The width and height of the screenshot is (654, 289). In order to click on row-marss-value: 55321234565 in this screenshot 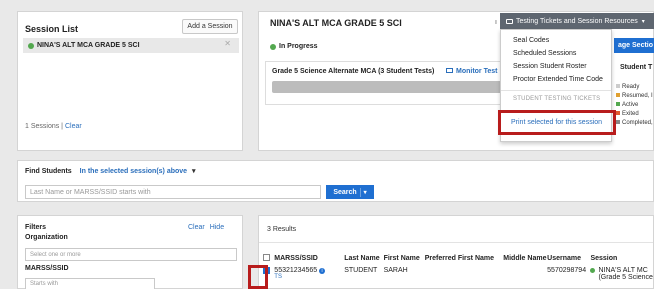, I will do `click(296, 270)`.